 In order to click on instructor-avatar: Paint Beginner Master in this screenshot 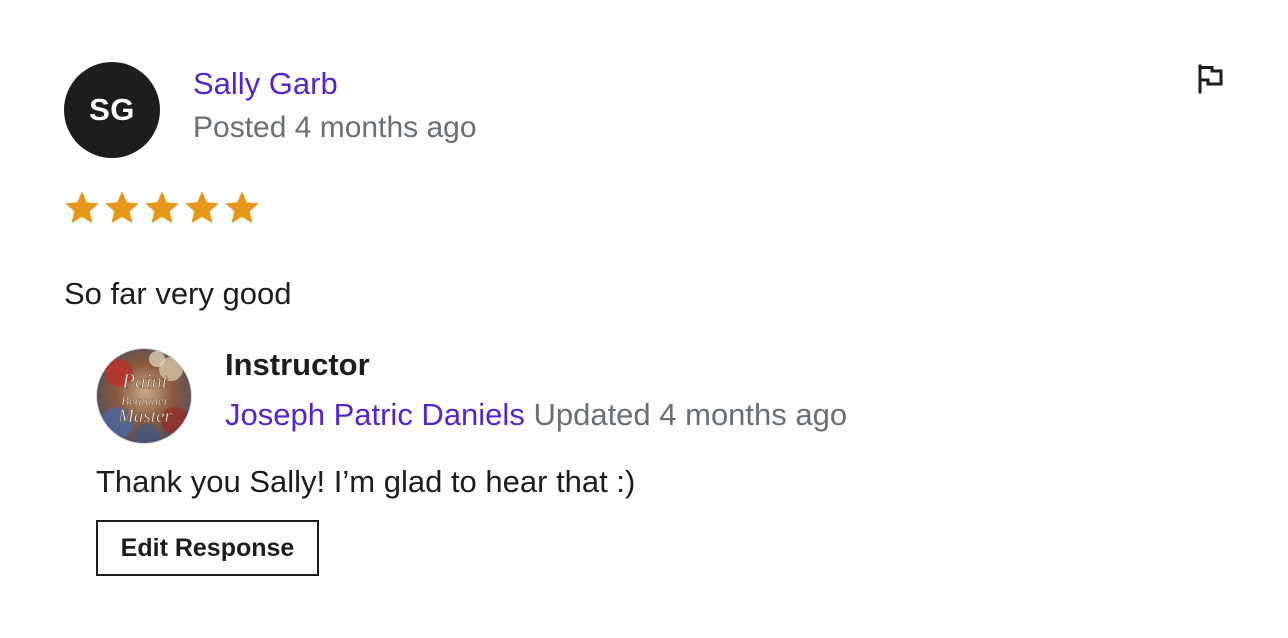, I will do `click(144, 396)`.